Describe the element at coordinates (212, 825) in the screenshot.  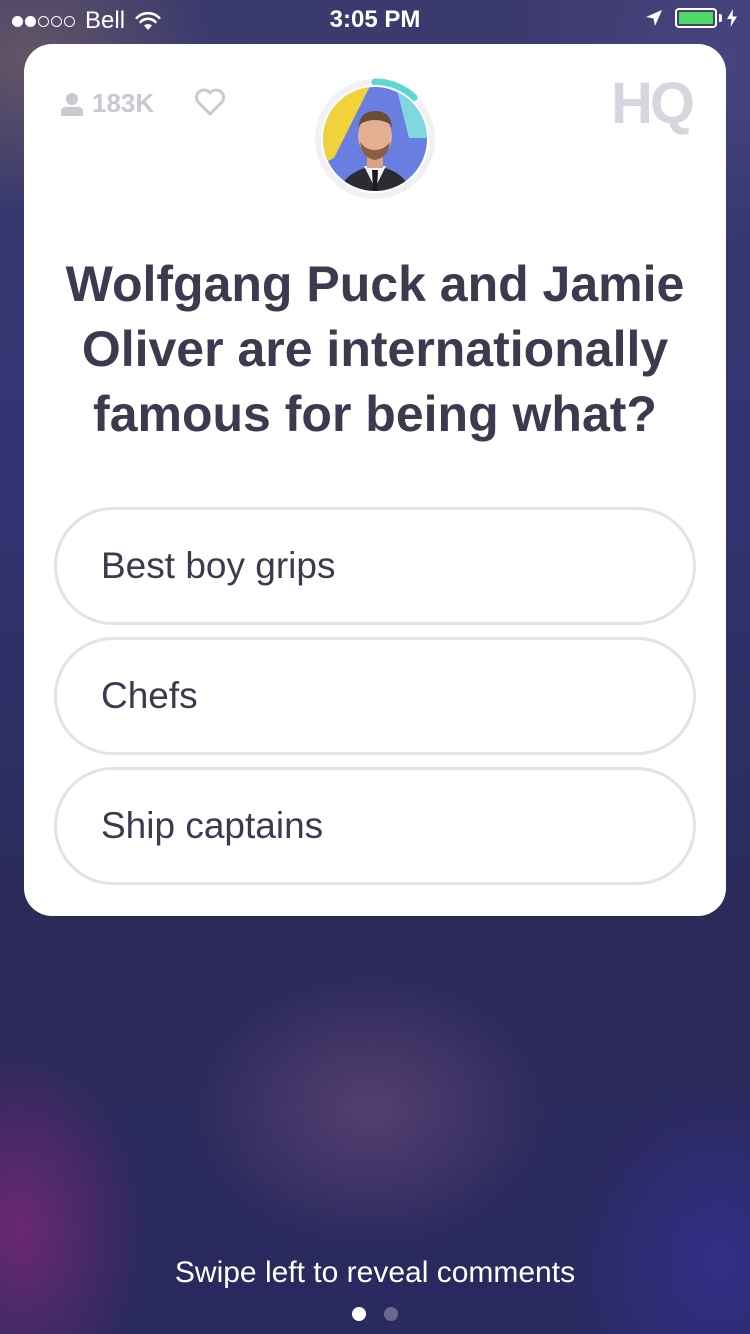
I see `answer-option-label: Ship captains` at that location.